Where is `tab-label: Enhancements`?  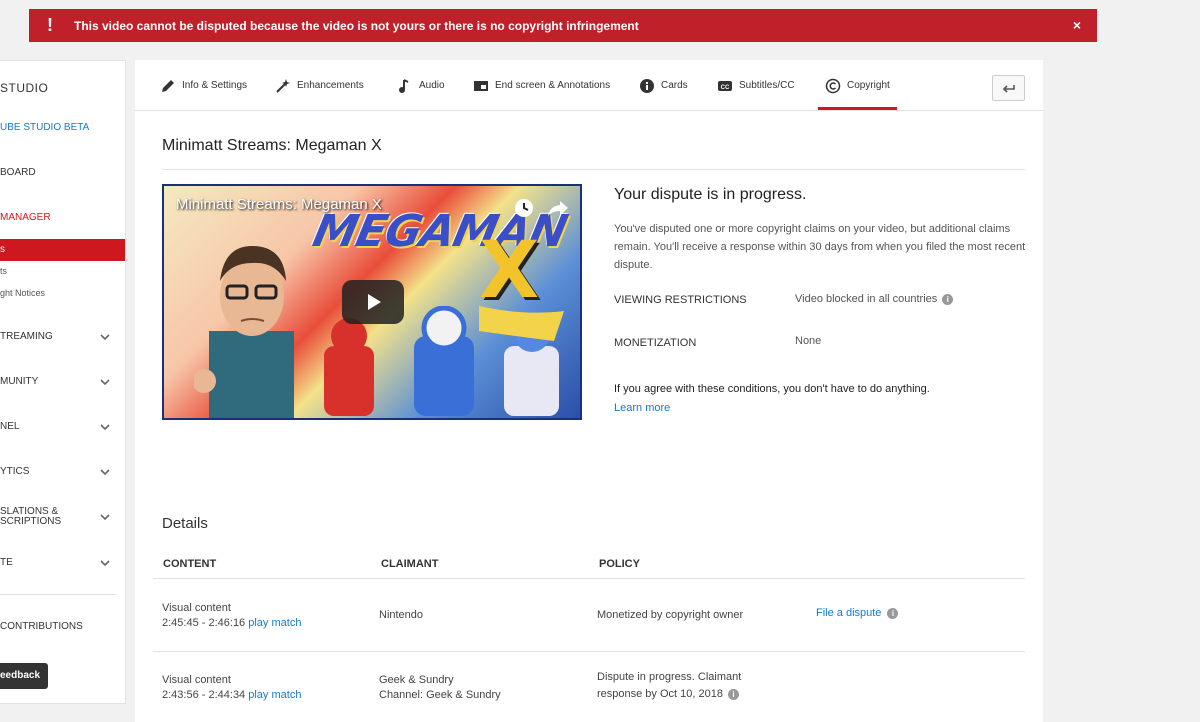
tab-label: Enhancements is located at coordinates (330, 85).